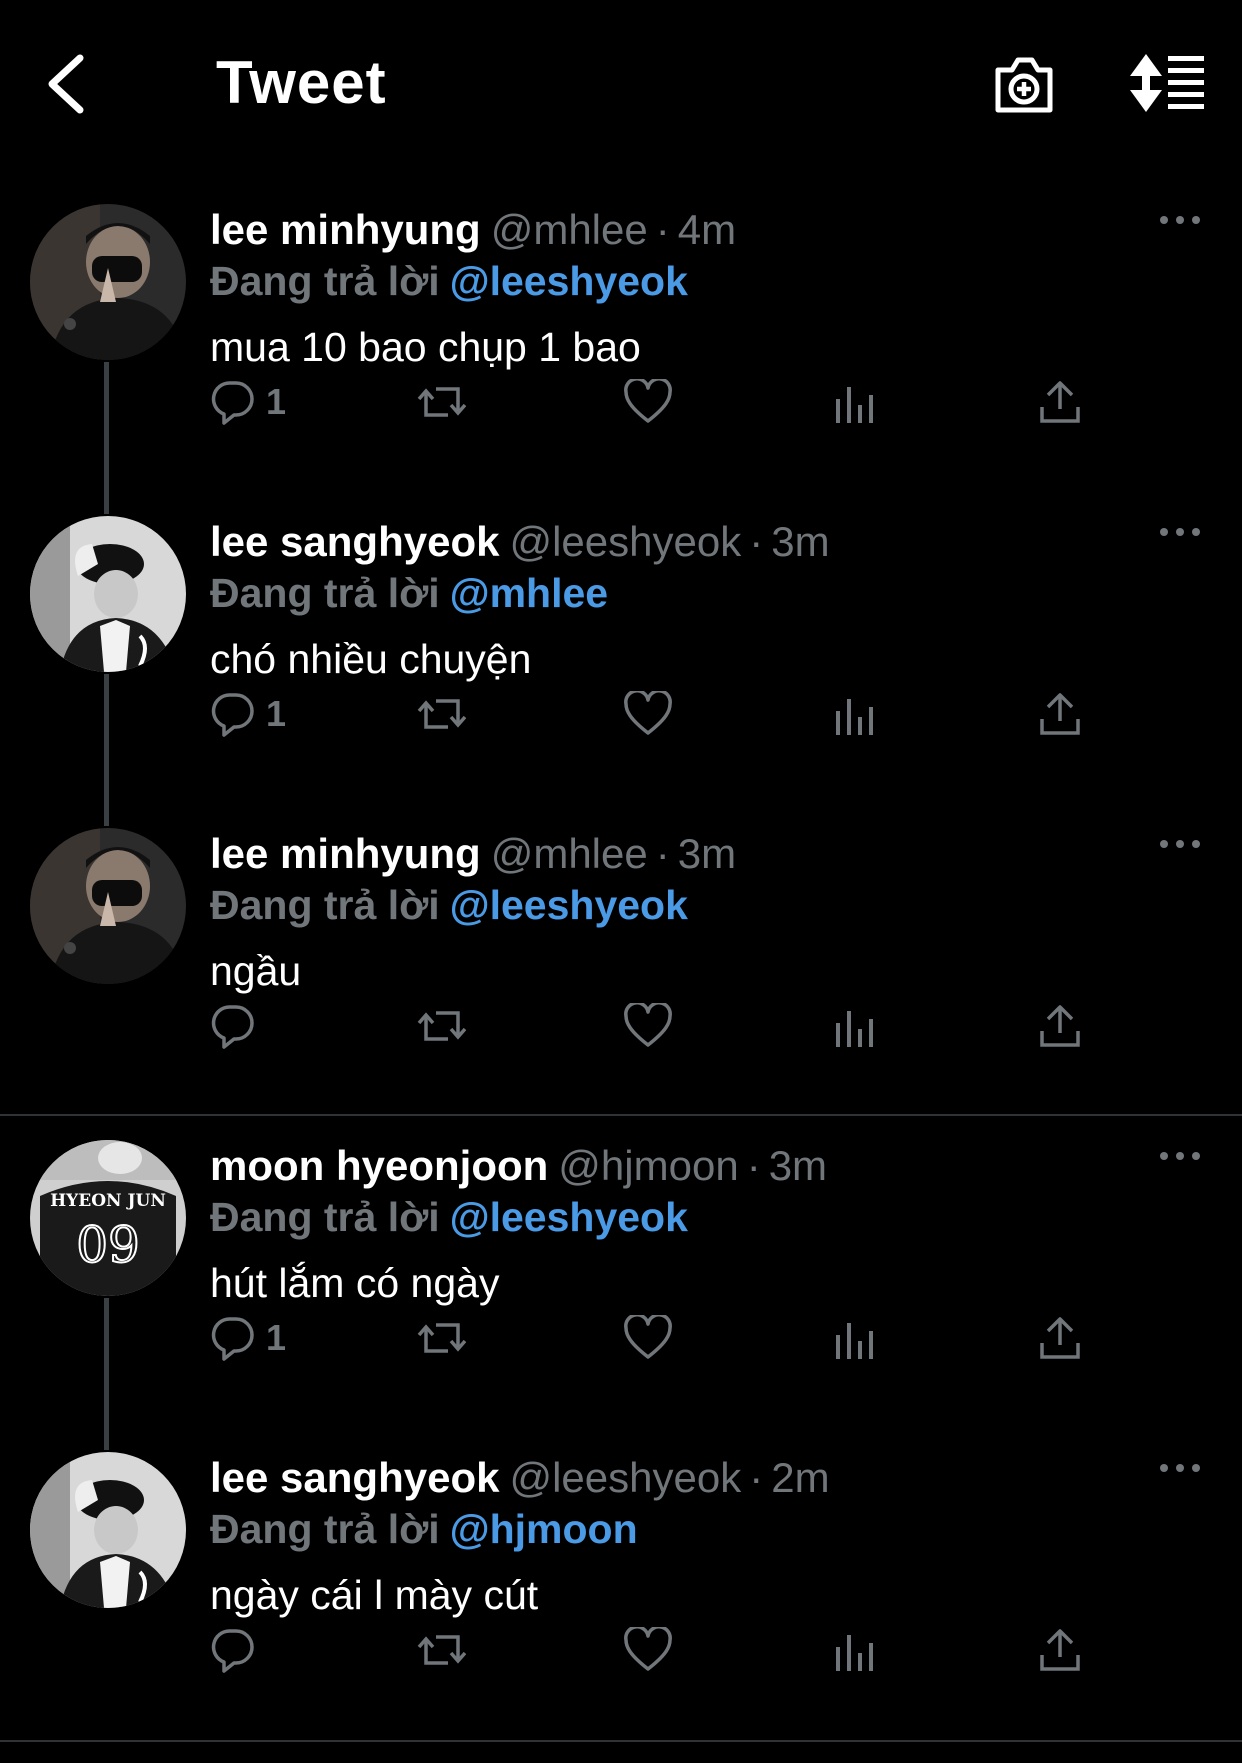  What do you see at coordinates (301, 82) in the screenshot?
I see `page-title: Tweet` at bounding box center [301, 82].